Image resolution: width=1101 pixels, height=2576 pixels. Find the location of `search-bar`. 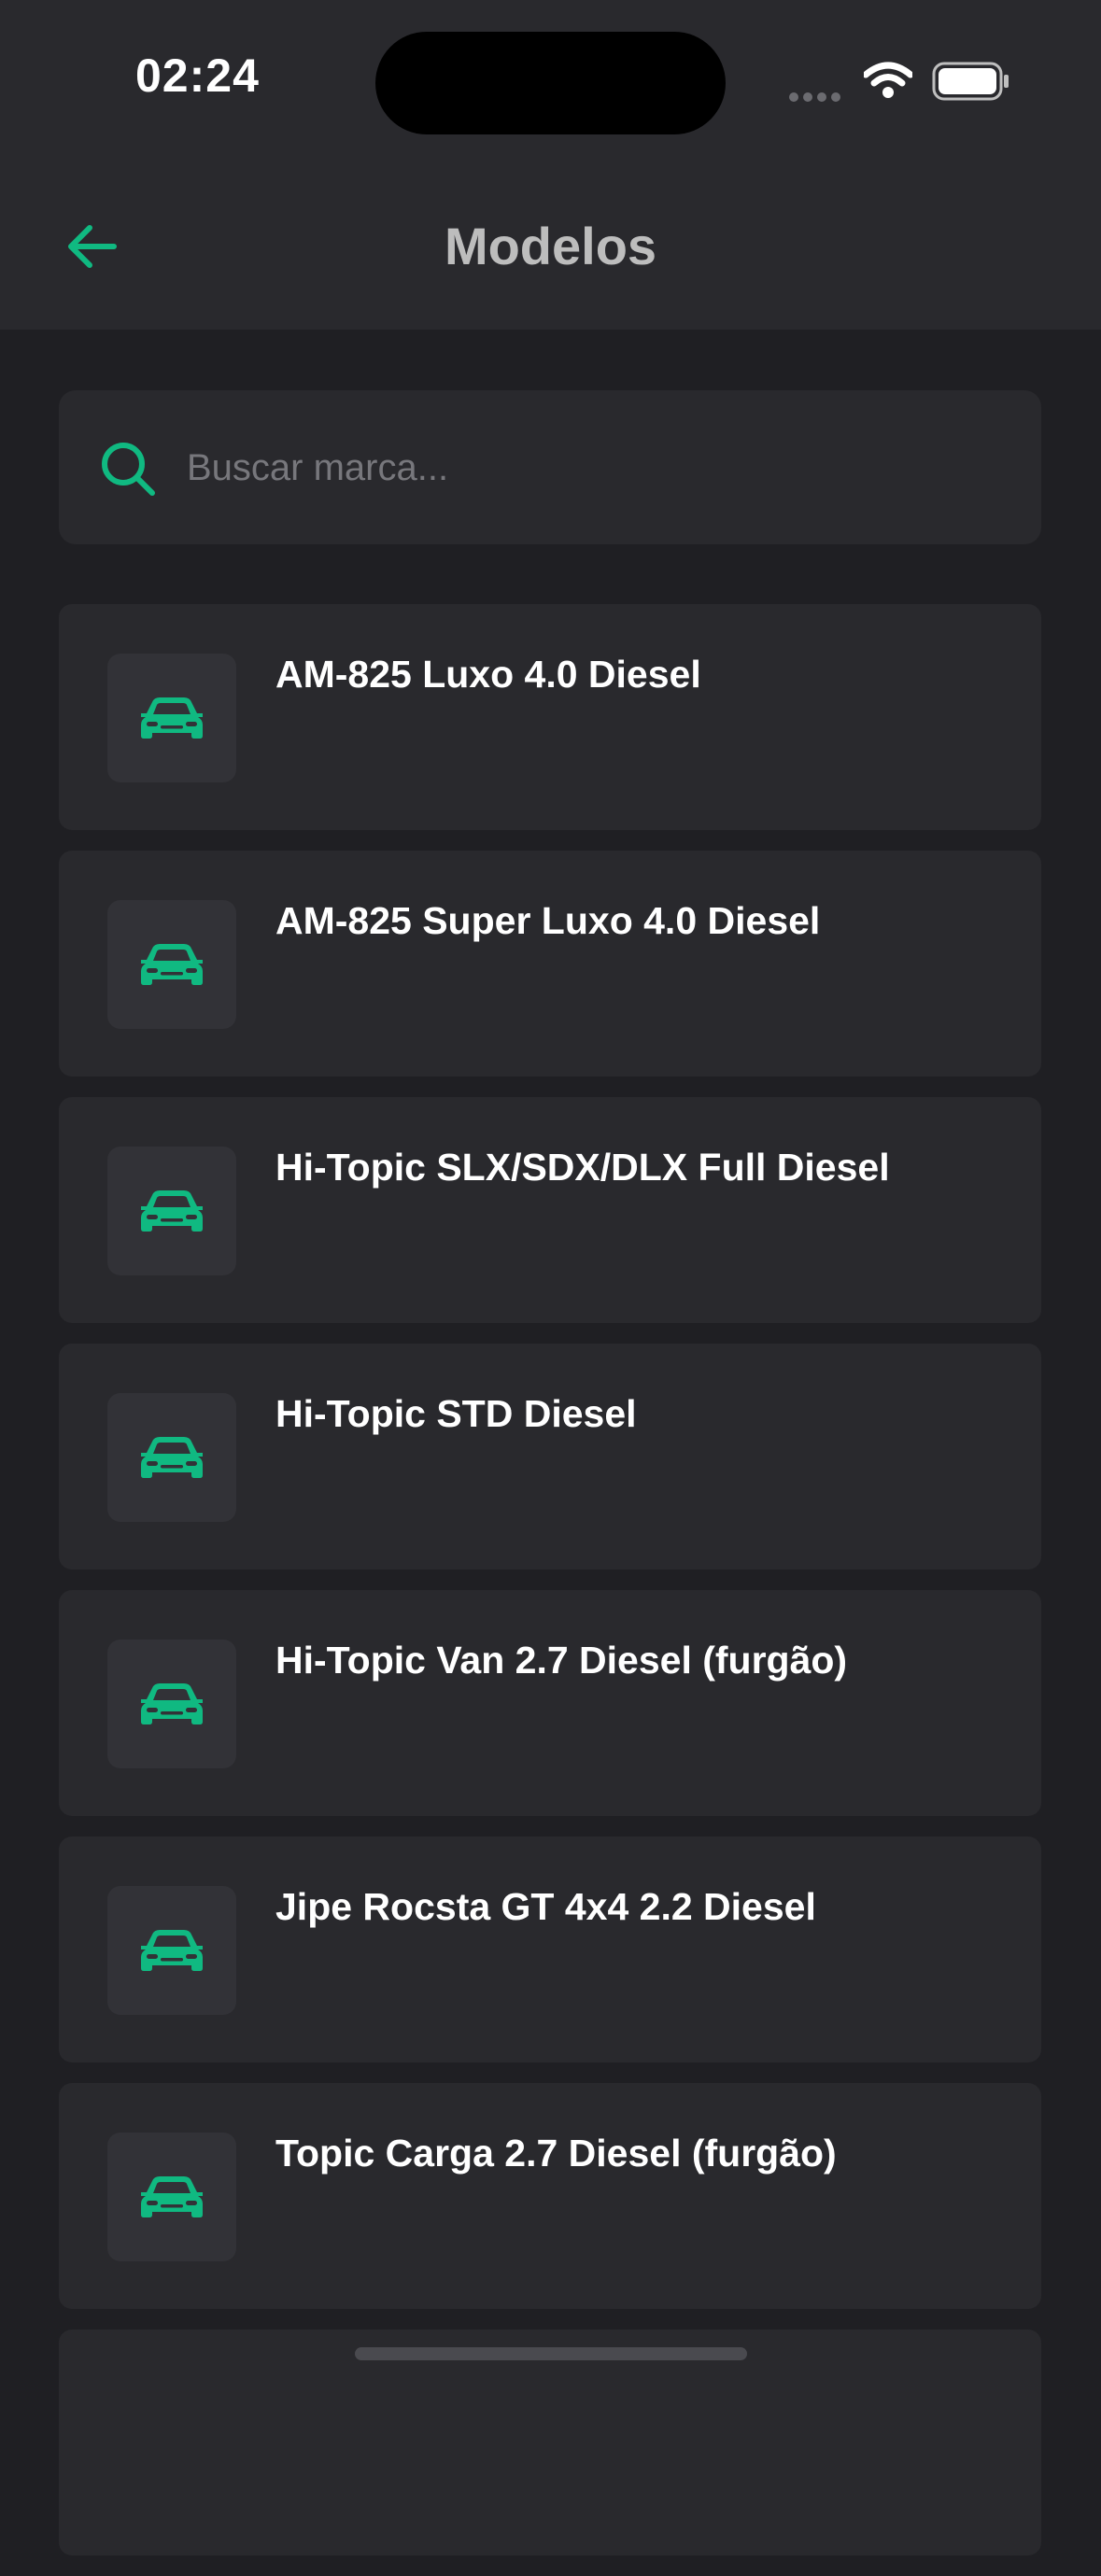

search-bar is located at coordinates (550, 467).